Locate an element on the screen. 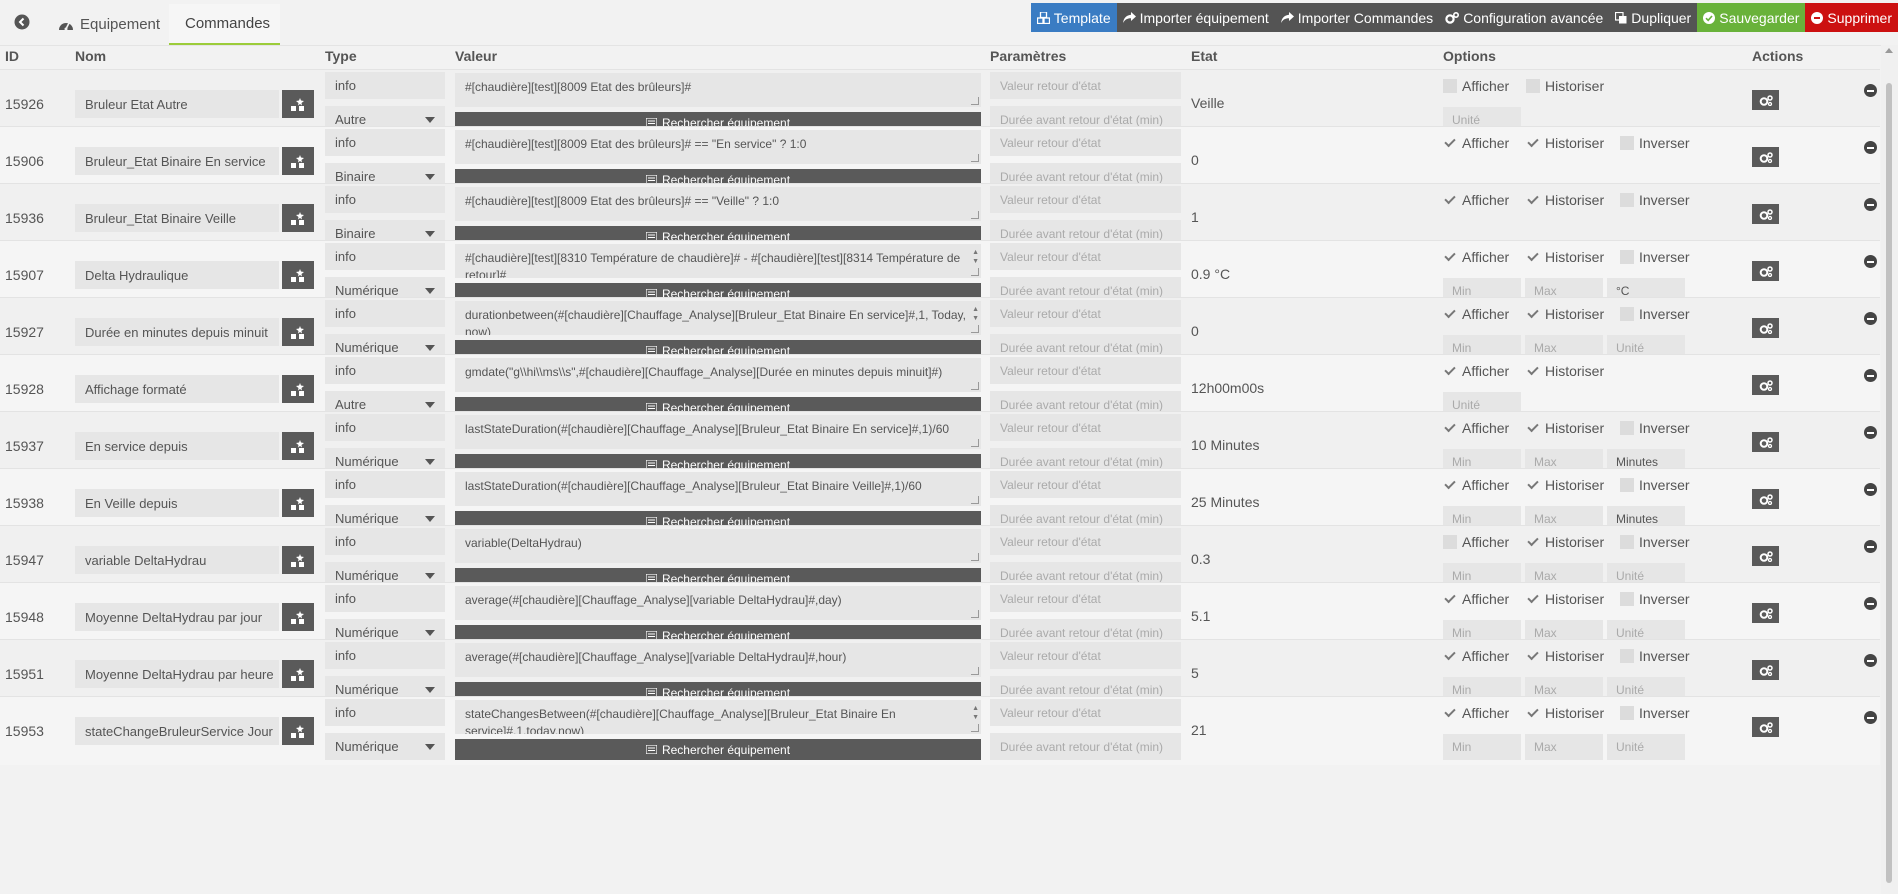  command-name-input: En service depuis is located at coordinates (177, 446).